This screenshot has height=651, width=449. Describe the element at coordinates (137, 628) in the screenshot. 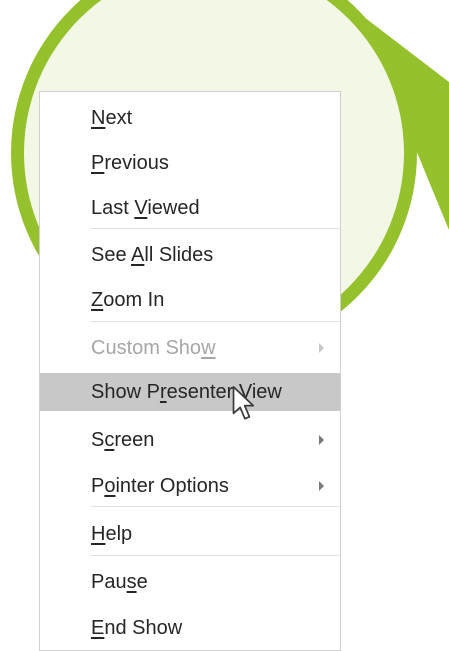

I see `menu-item-end-show-label: End Show` at that location.